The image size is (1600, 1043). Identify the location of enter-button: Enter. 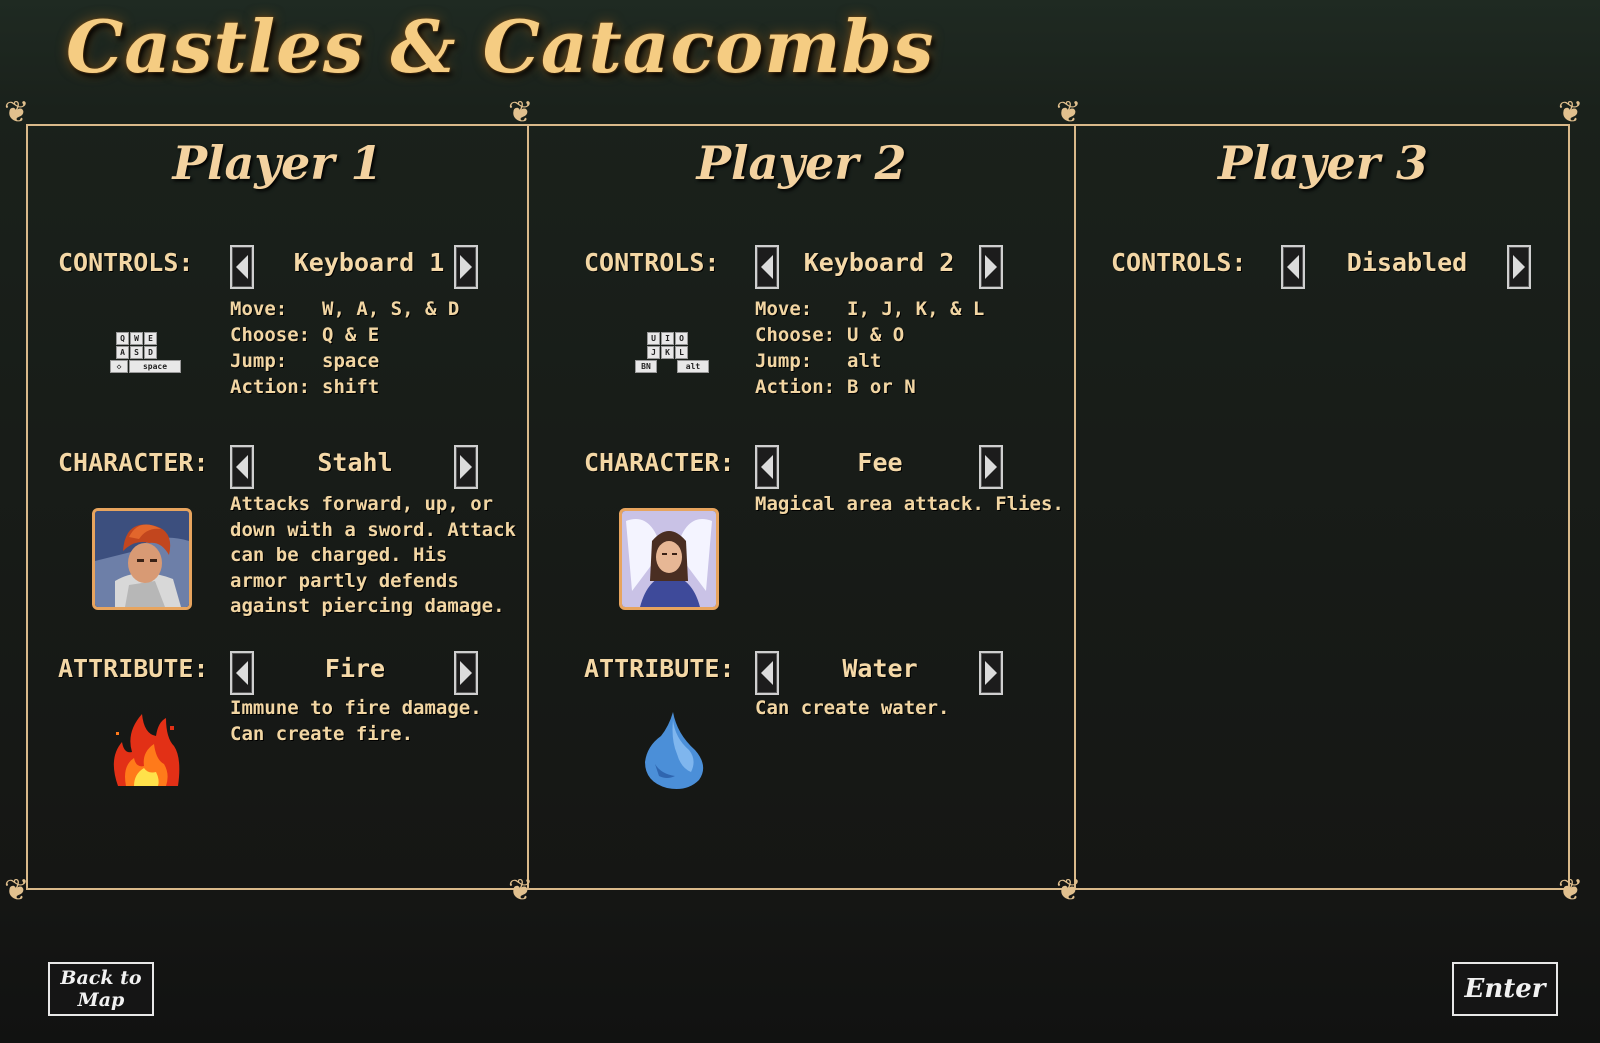
(1505, 989).